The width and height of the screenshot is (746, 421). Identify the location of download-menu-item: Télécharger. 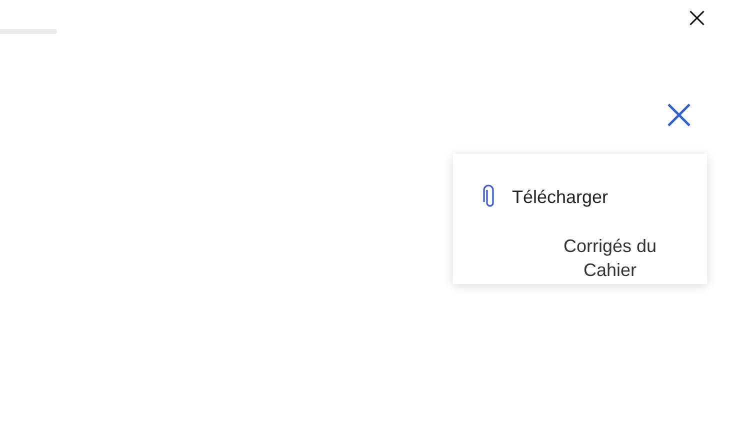
(580, 197).